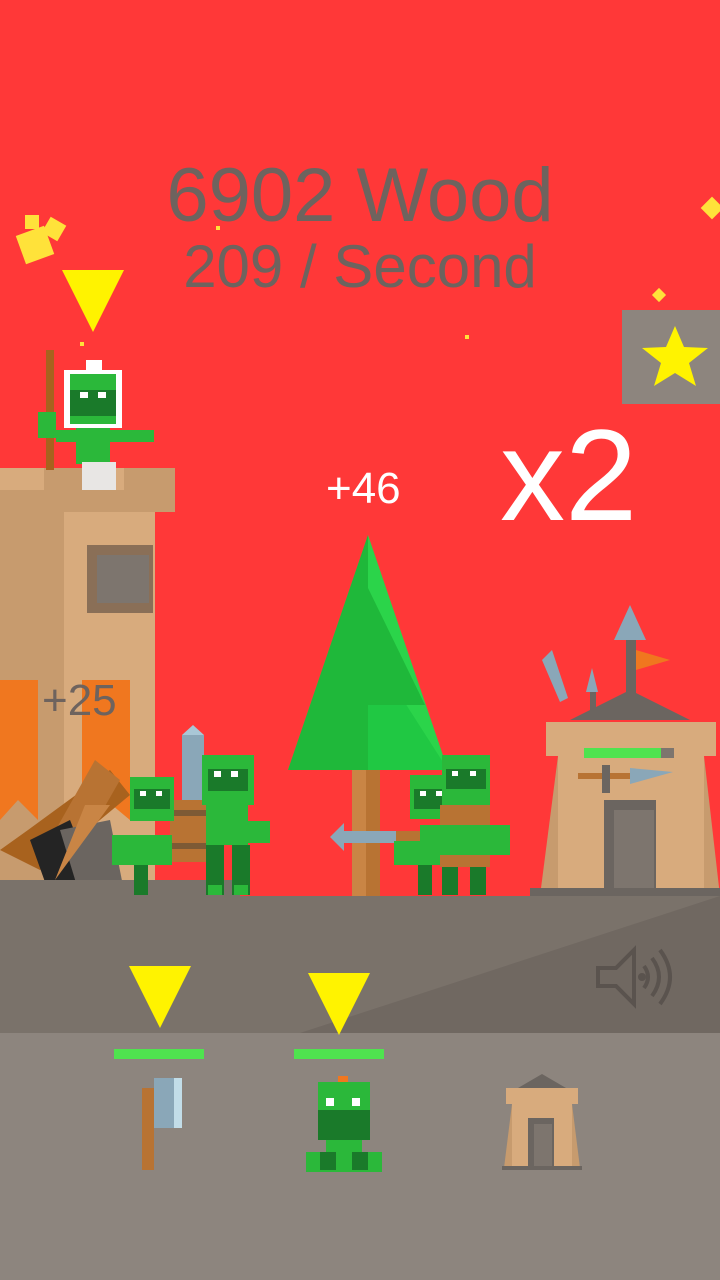 The width and height of the screenshot is (720, 1280). I want to click on speaker-icon, so click(634, 977).